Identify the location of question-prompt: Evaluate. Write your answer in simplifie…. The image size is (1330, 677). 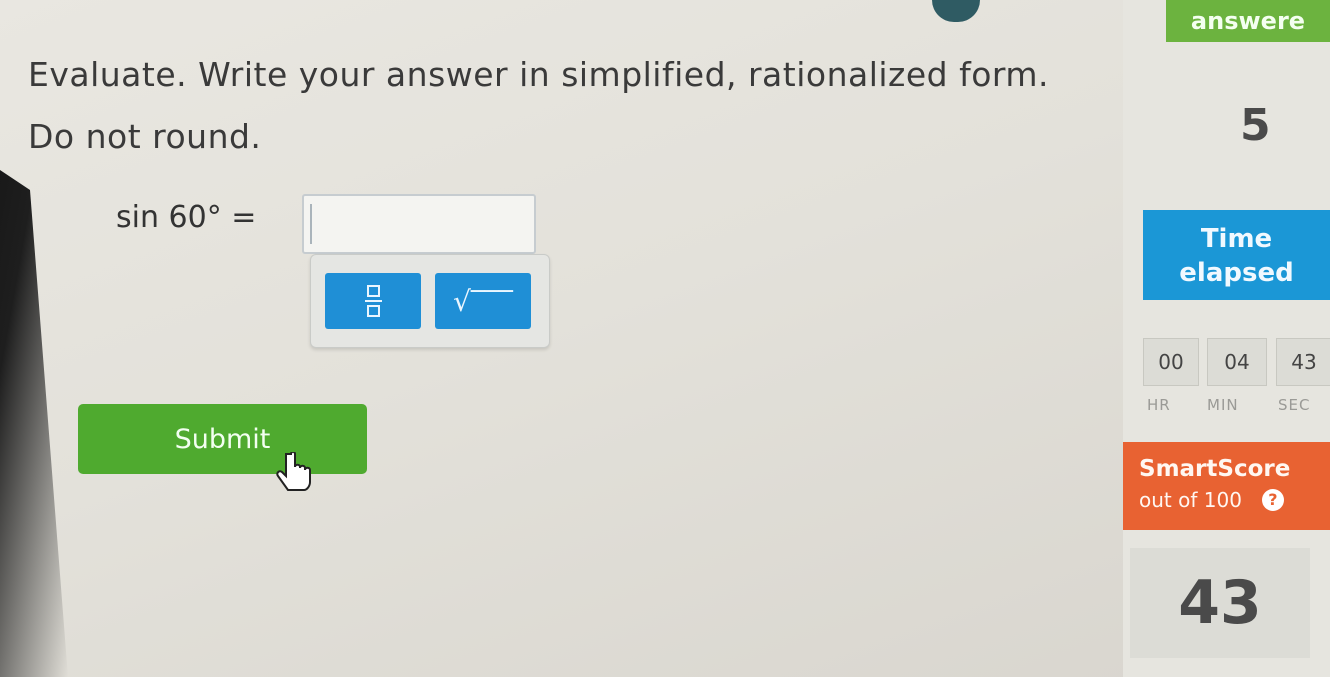
(538, 106).